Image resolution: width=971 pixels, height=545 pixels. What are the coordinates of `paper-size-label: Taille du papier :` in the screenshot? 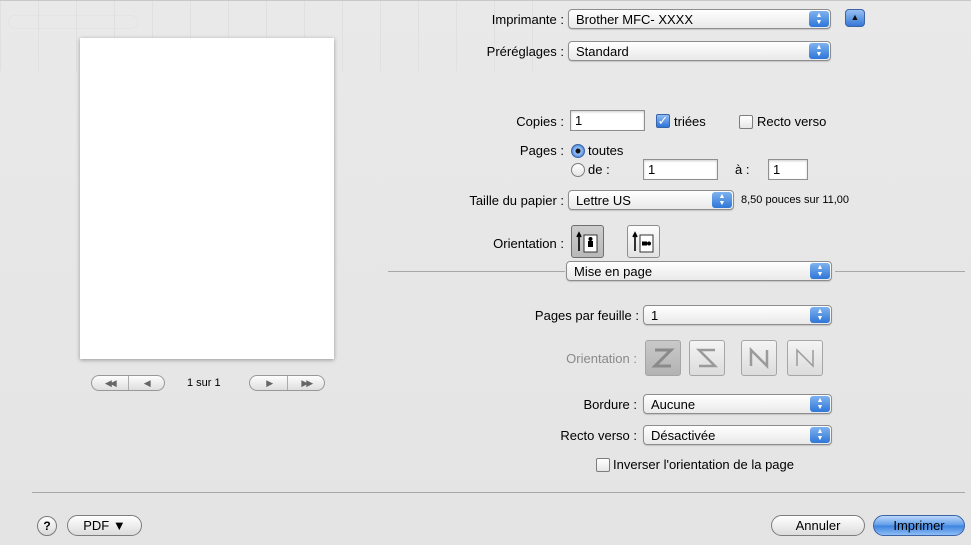 It's located at (516, 200).